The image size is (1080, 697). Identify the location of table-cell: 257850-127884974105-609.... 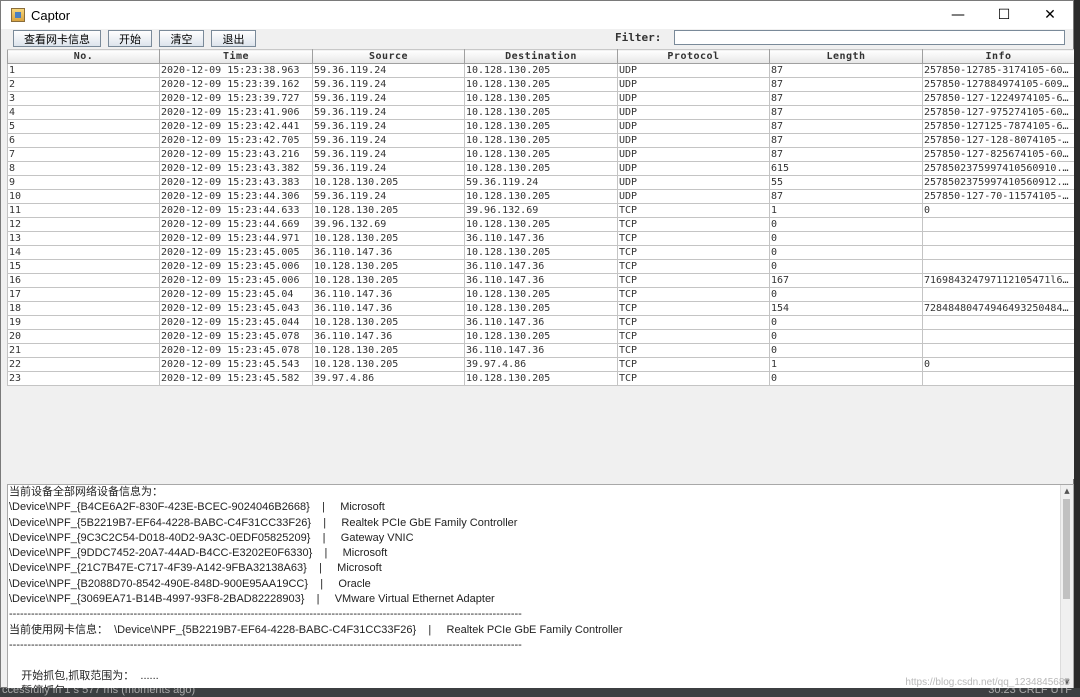
(998, 84).